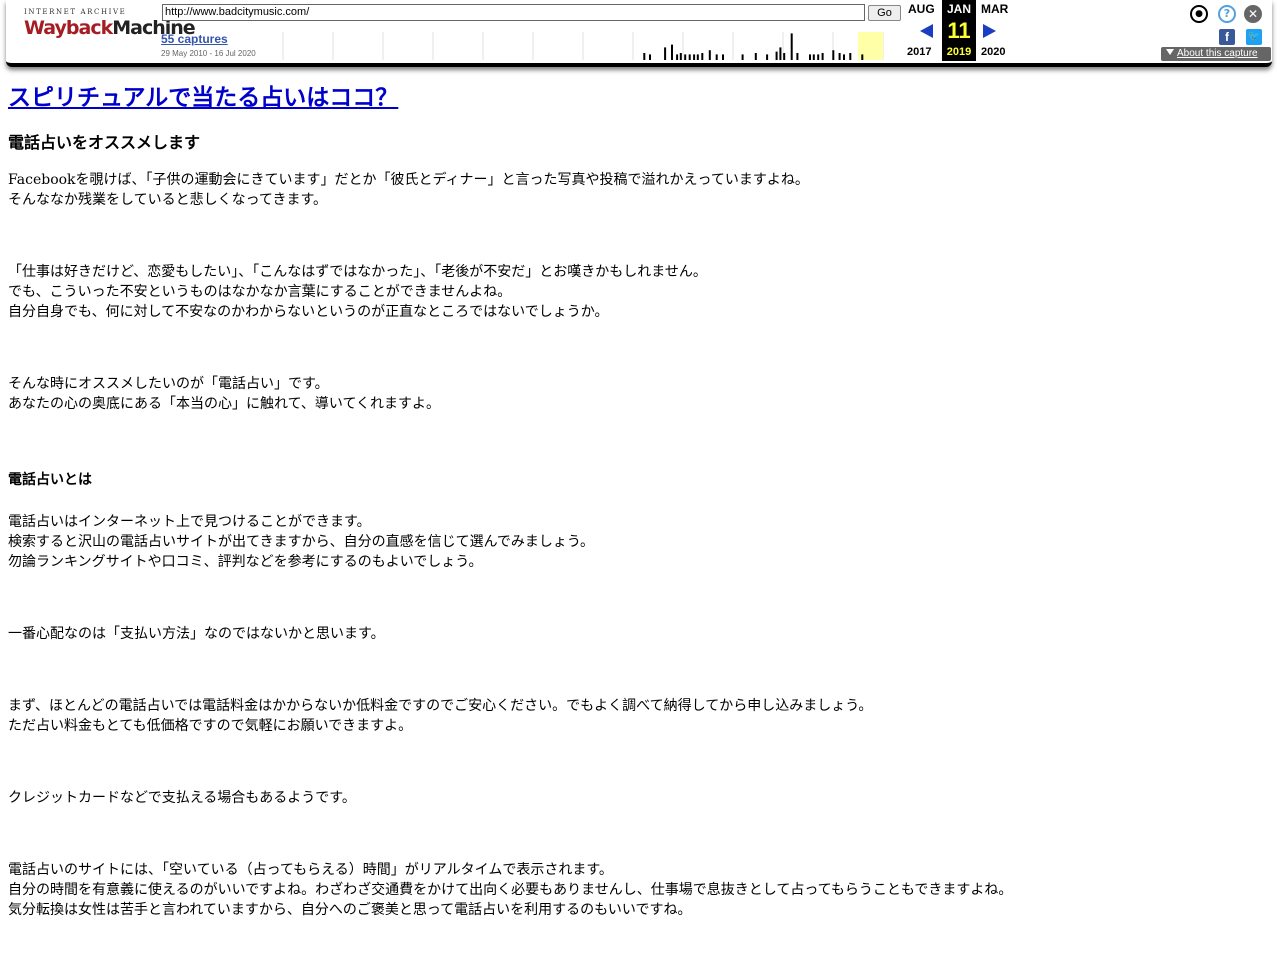  I want to click on user-icon: ●, so click(1199, 14).